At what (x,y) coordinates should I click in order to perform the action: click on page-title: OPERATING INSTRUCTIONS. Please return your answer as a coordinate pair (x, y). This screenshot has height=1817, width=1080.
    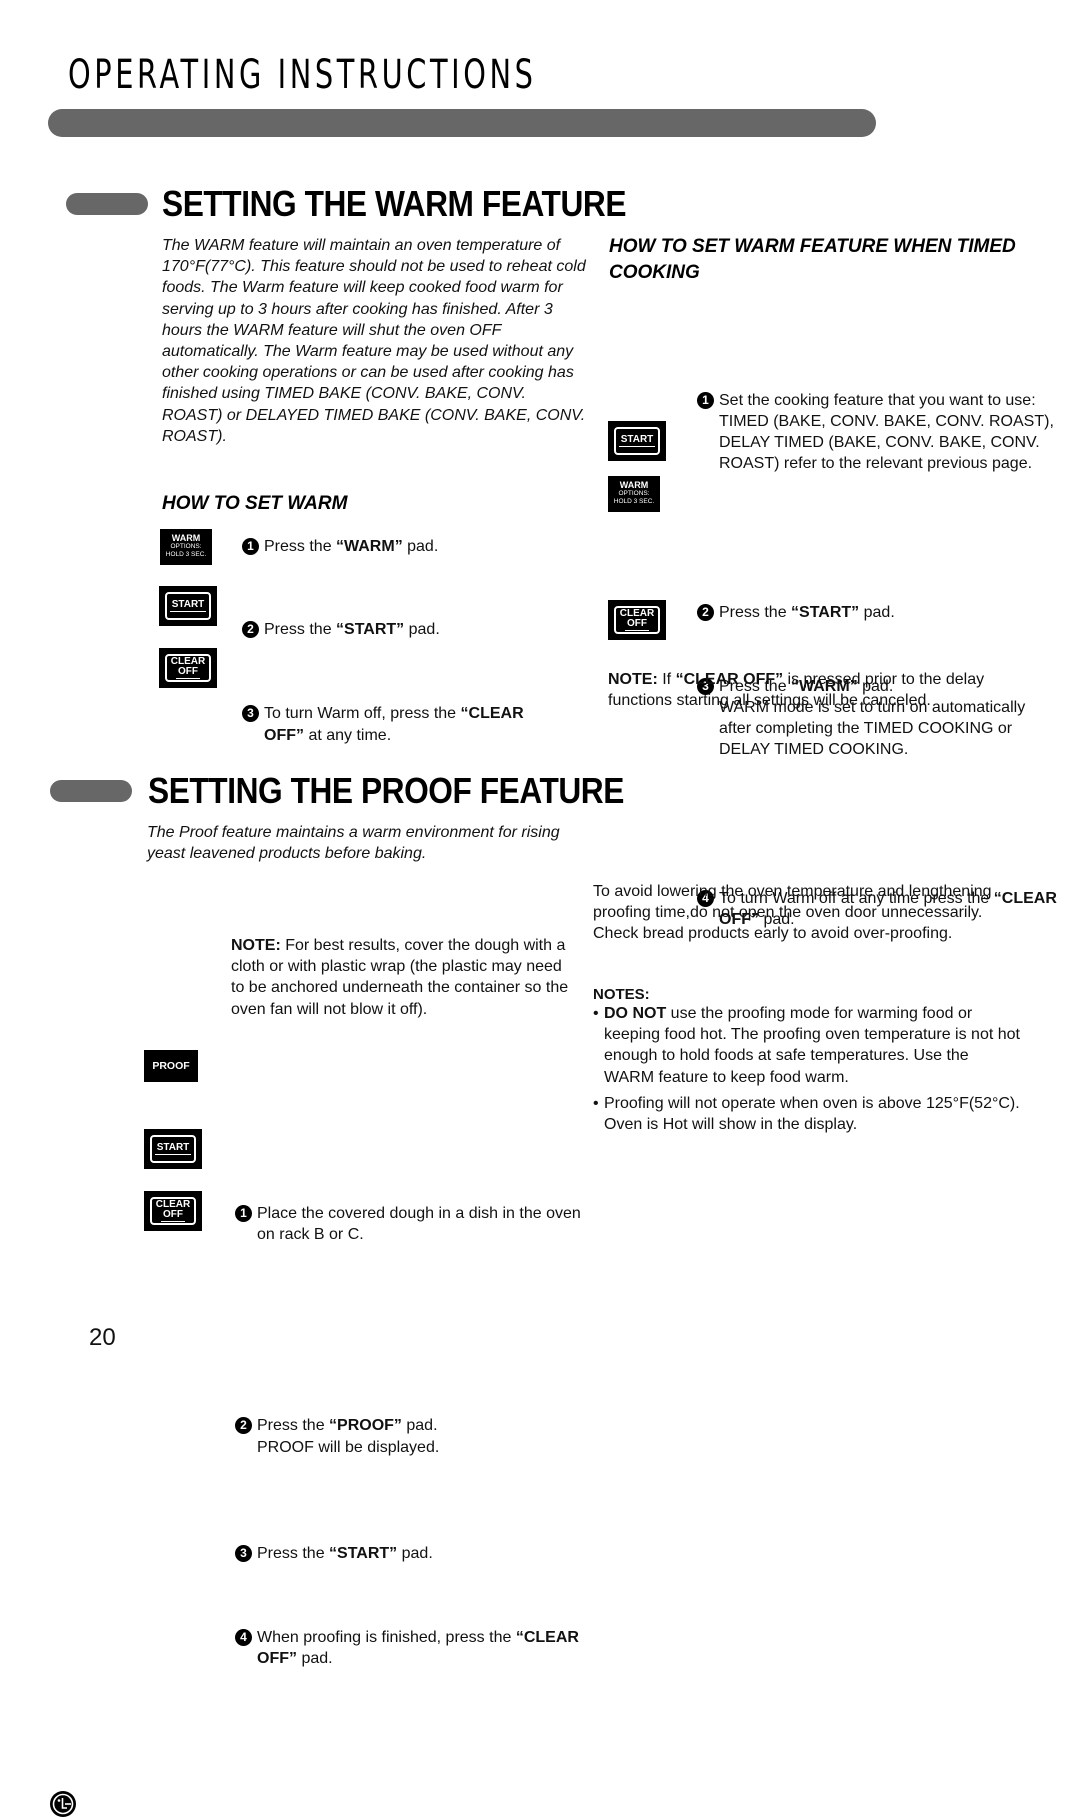
    Looking at the image, I should click on (302, 75).